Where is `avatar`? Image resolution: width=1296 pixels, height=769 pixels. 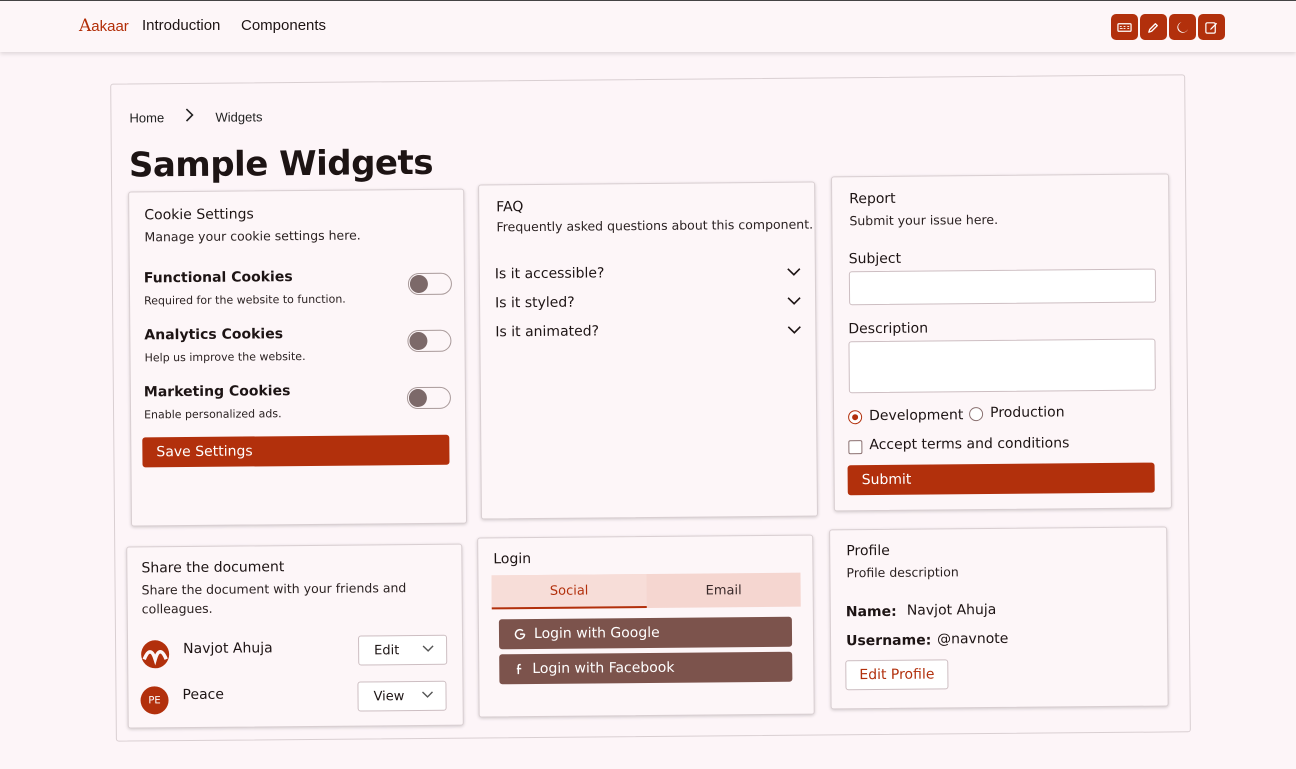 avatar is located at coordinates (155, 654).